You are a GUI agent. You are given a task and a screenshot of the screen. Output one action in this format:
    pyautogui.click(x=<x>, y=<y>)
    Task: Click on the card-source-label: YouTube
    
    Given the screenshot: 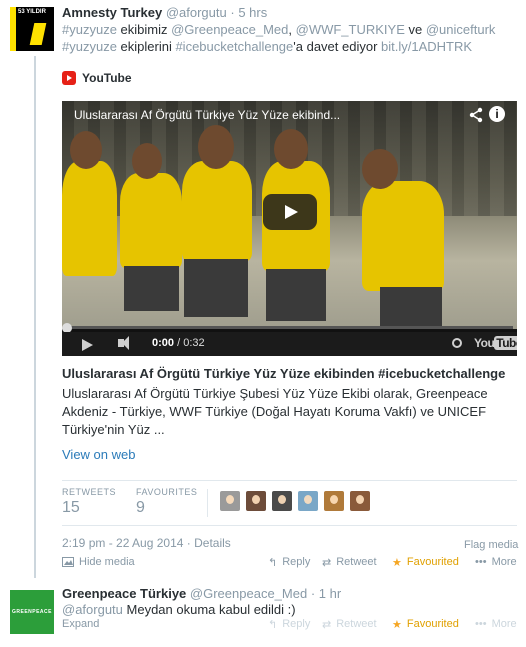 What is the action you would take?
    pyautogui.click(x=107, y=78)
    